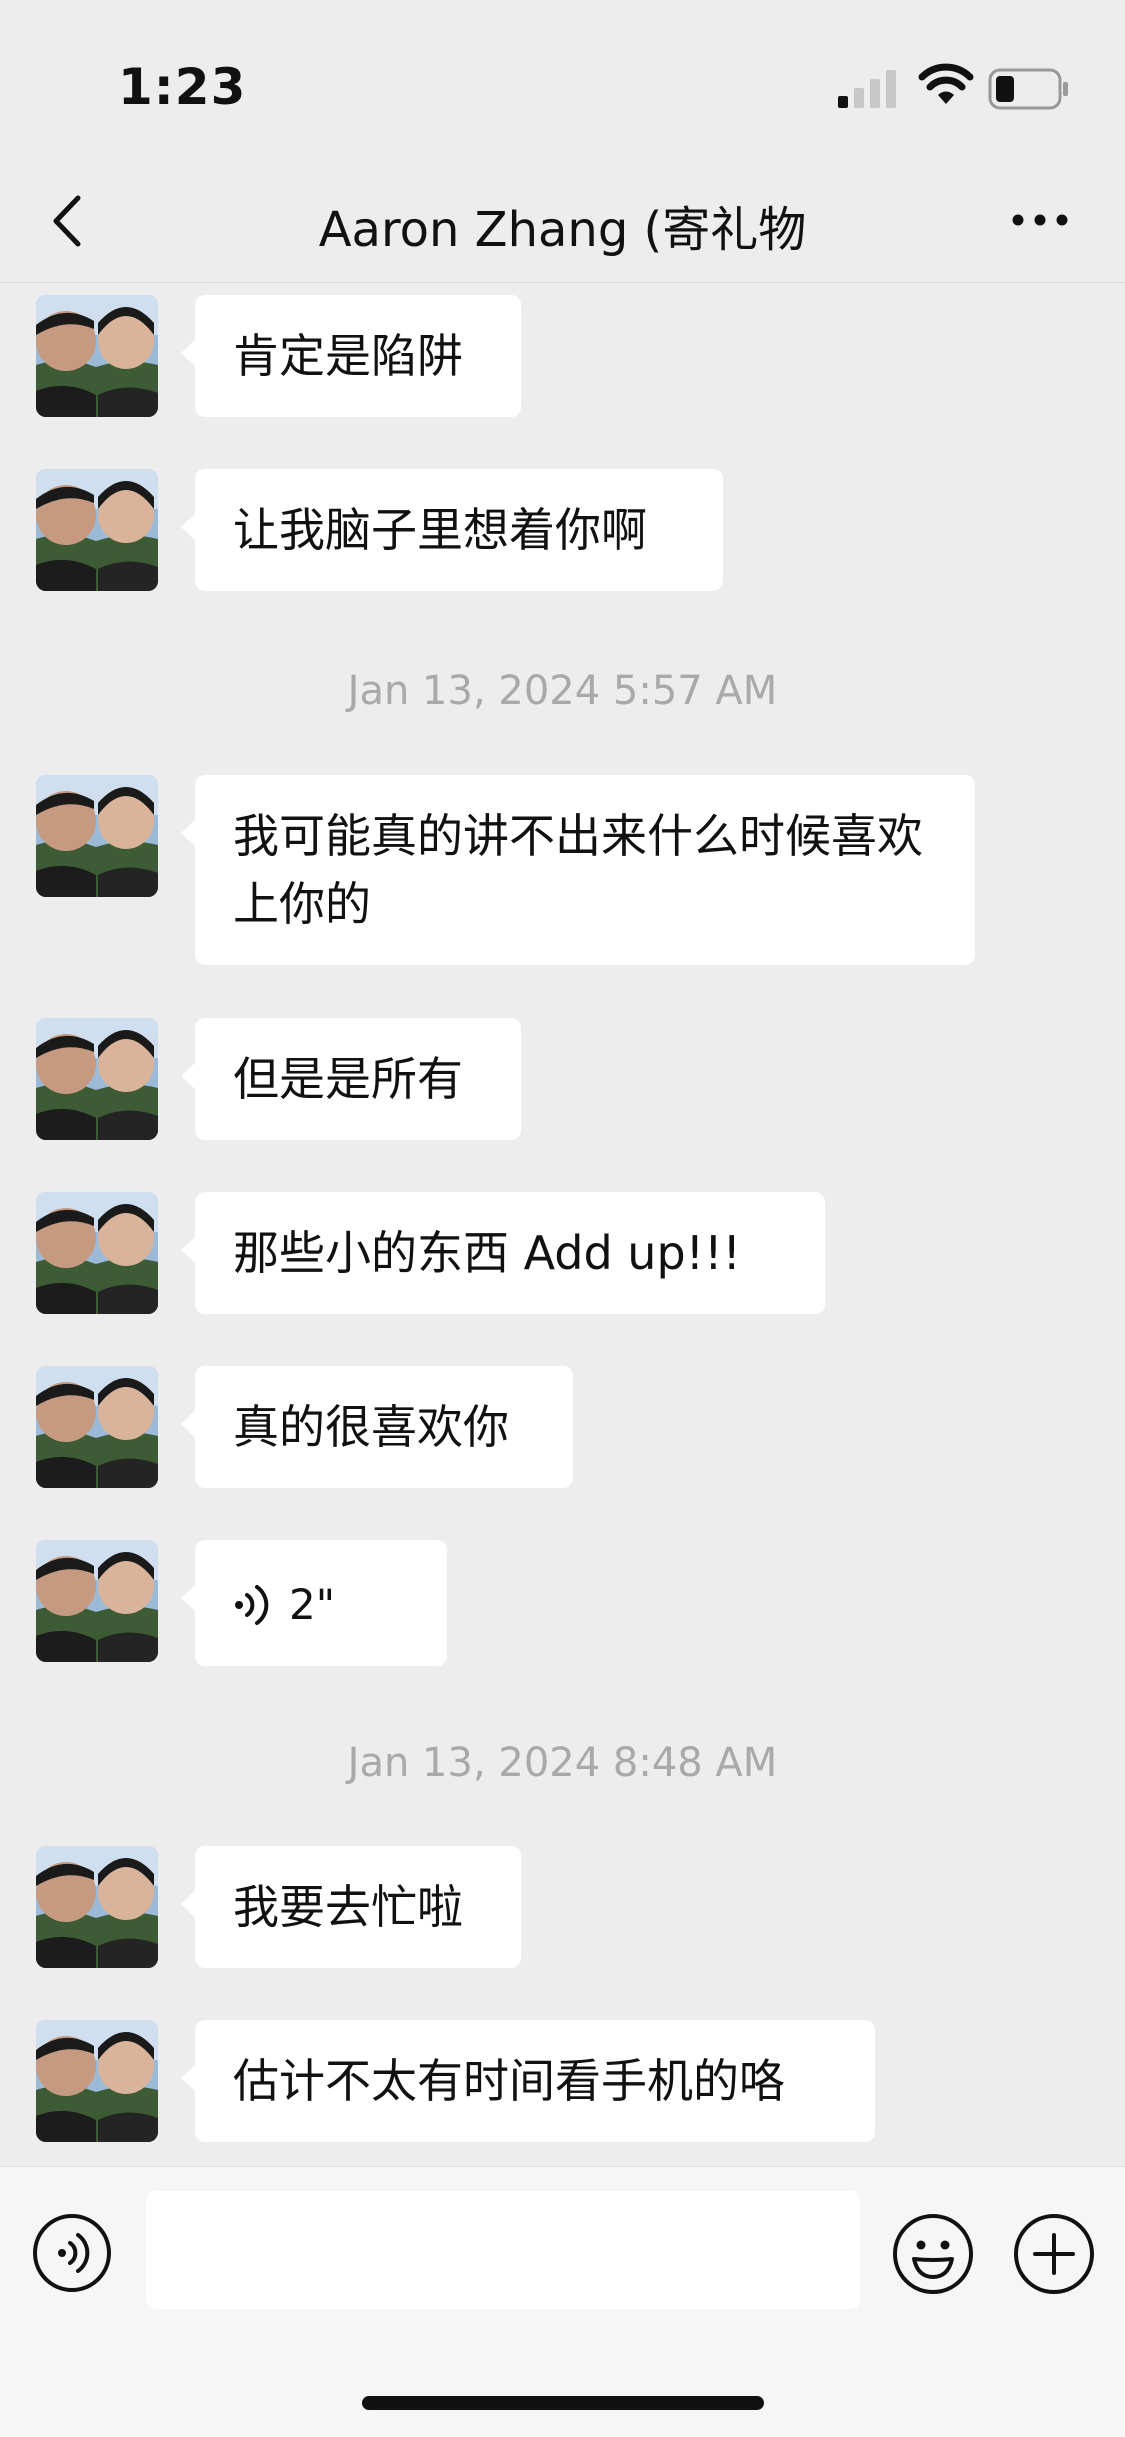 The image size is (1125, 2437). What do you see at coordinates (946, 83) in the screenshot?
I see `wifi-icon` at bounding box center [946, 83].